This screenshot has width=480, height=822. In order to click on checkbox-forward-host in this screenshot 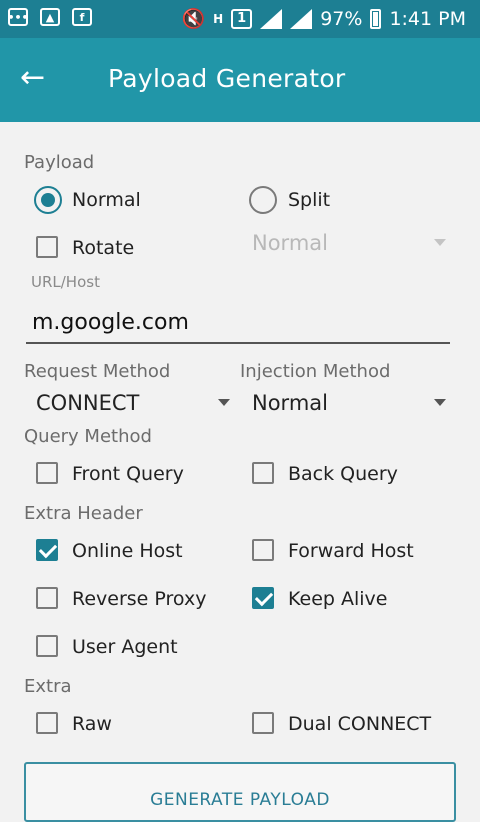, I will do `click(263, 550)`.